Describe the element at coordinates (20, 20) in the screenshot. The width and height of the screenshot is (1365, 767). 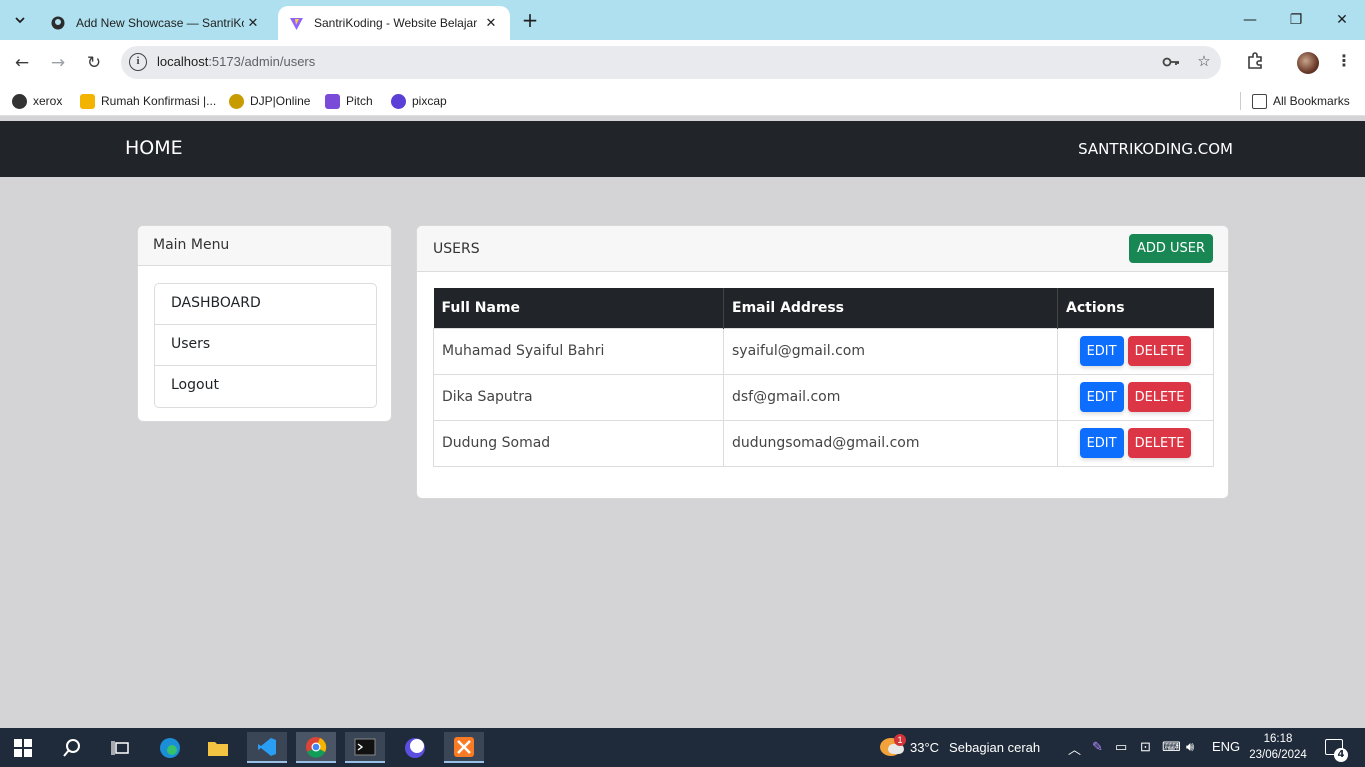
I see `tab-search-icon` at that location.